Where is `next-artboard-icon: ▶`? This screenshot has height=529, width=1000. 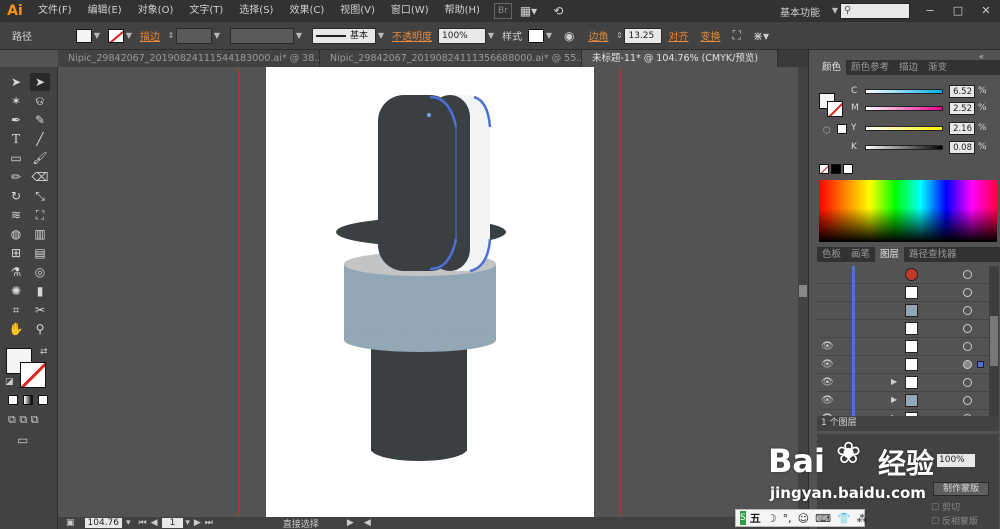 next-artboard-icon: ▶ is located at coordinates (197, 523).